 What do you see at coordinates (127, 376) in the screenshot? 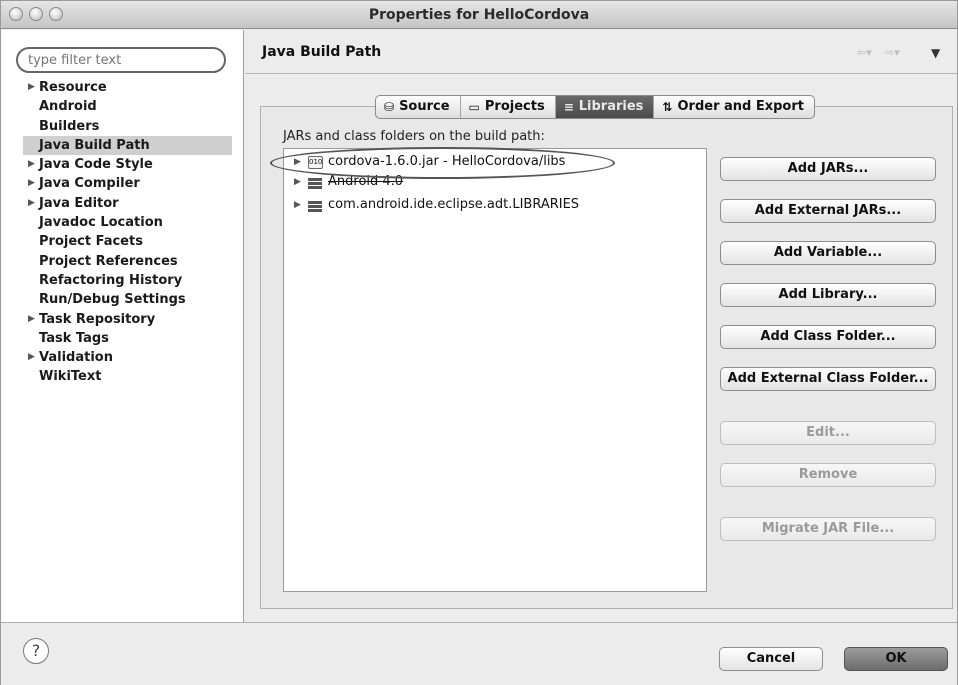
I see `sidebar-item-wikitext: WikiText` at bounding box center [127, 376].